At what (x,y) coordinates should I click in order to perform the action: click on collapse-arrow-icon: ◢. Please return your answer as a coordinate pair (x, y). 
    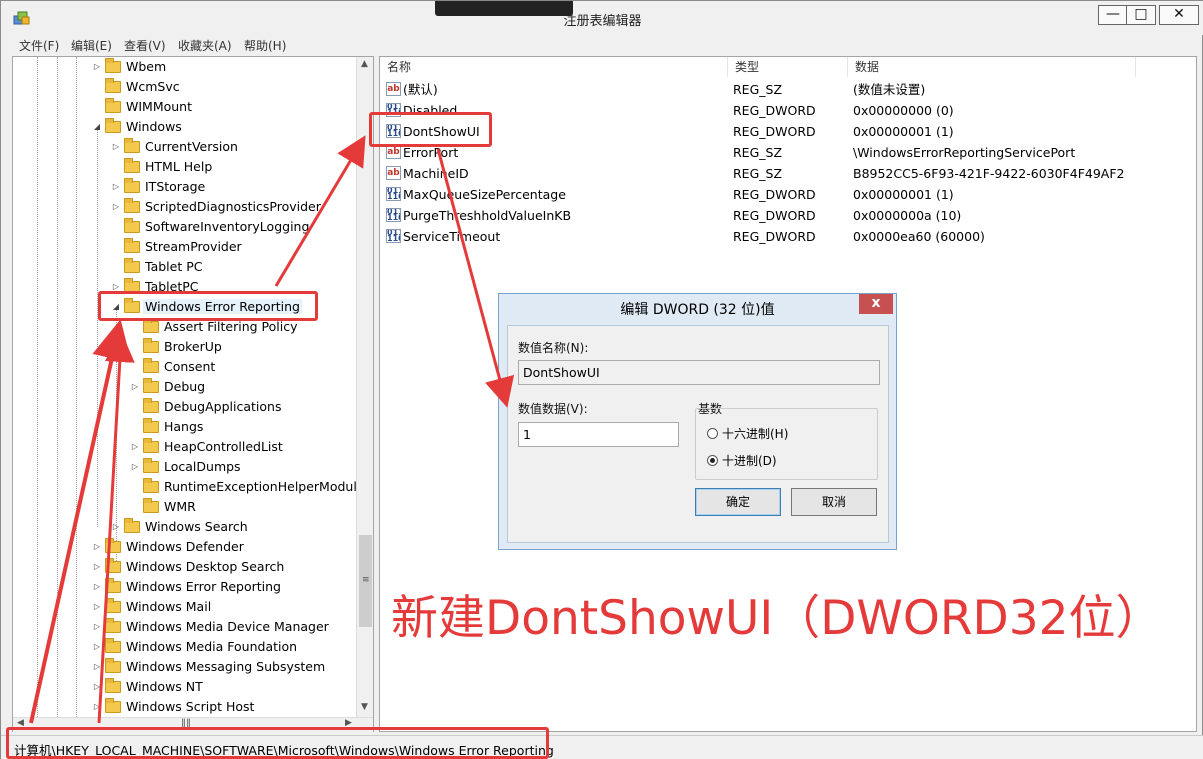
    Looking at the image, I should click on (97, 127).